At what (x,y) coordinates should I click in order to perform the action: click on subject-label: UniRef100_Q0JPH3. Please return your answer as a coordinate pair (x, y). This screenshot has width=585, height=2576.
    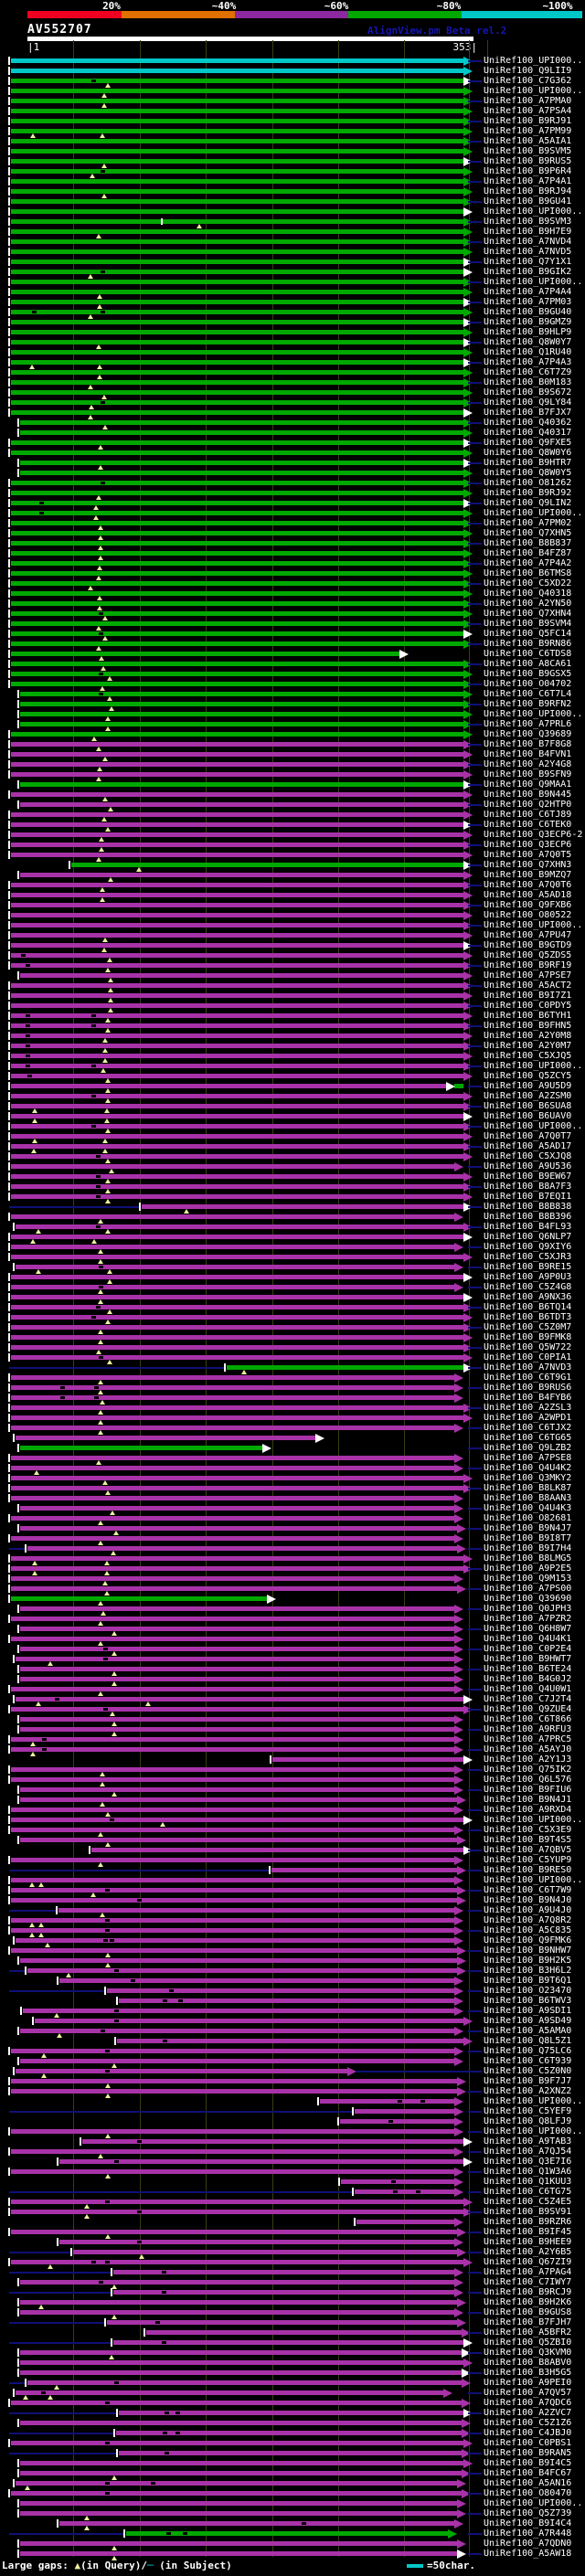
    Looking at the image, I should click on (528, 1609).